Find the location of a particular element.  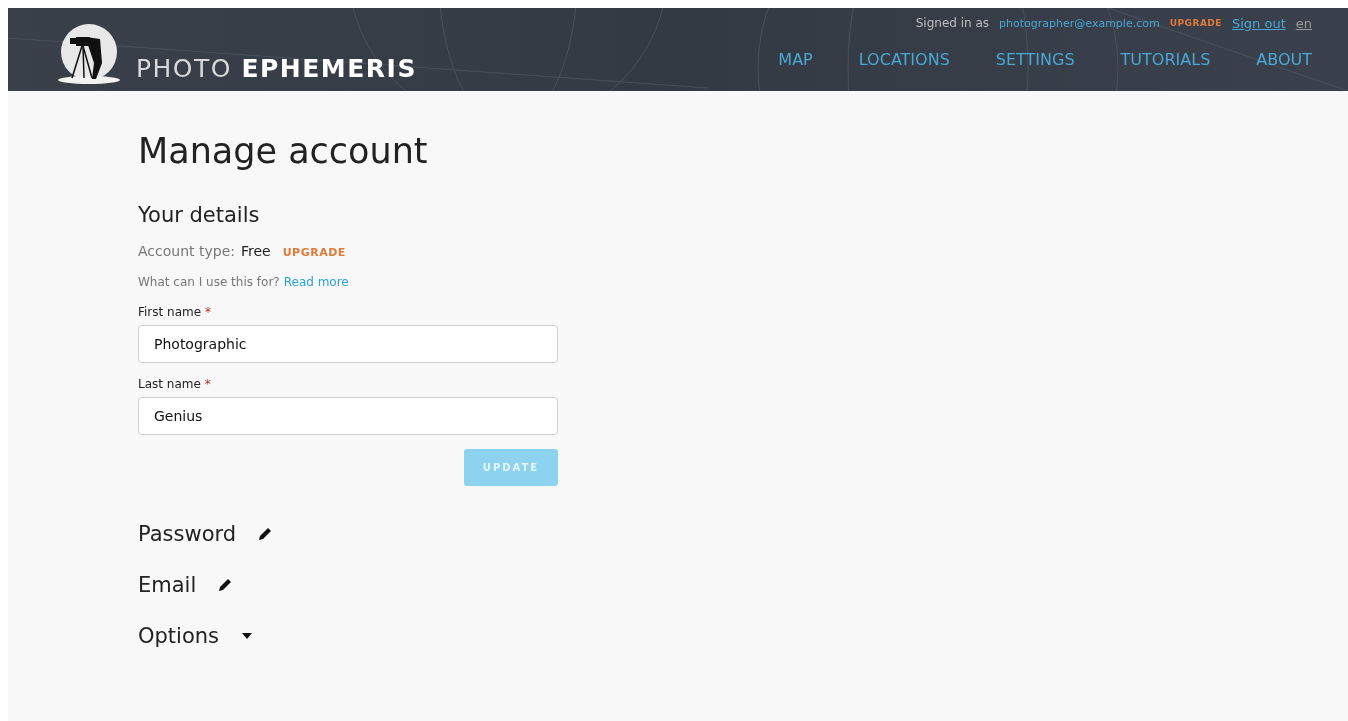

language-link: en is located at coordinates (1303, 23).